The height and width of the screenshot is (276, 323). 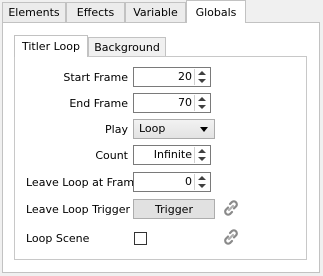 I want to click on tab-background-label: Background, so click(x=127, y=47).